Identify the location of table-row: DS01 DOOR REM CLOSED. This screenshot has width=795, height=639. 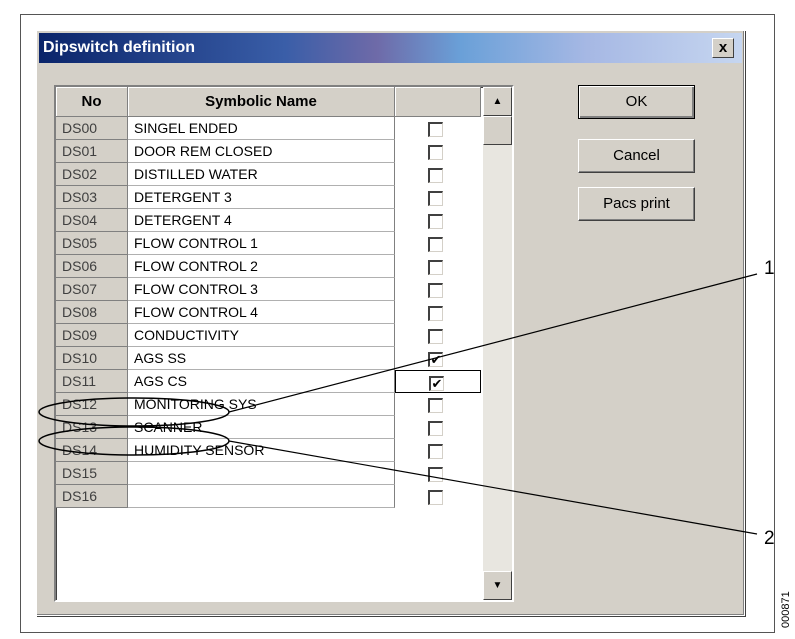
(268, 151).